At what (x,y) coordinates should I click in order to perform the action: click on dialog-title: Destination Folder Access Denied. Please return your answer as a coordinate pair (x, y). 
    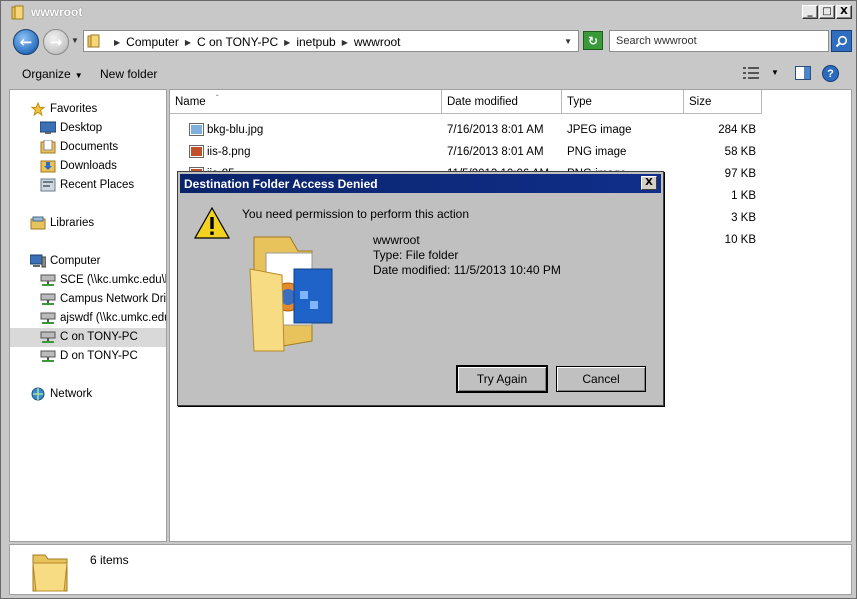
    Looking at the image, I should click on (281, 184).